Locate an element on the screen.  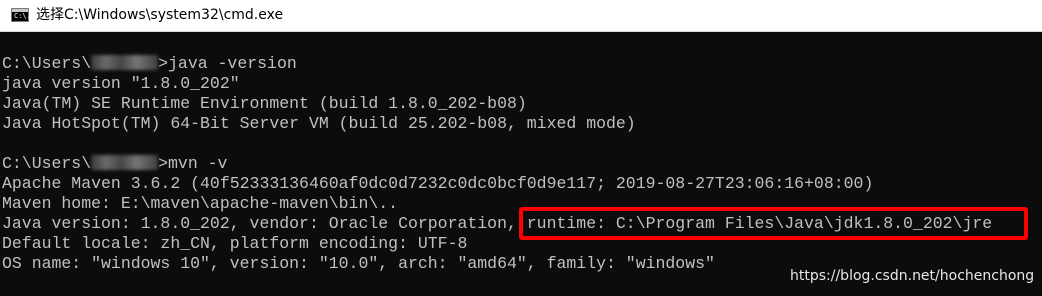
command-mvn-version: >mvn -v is located at coordinates (193, 163).